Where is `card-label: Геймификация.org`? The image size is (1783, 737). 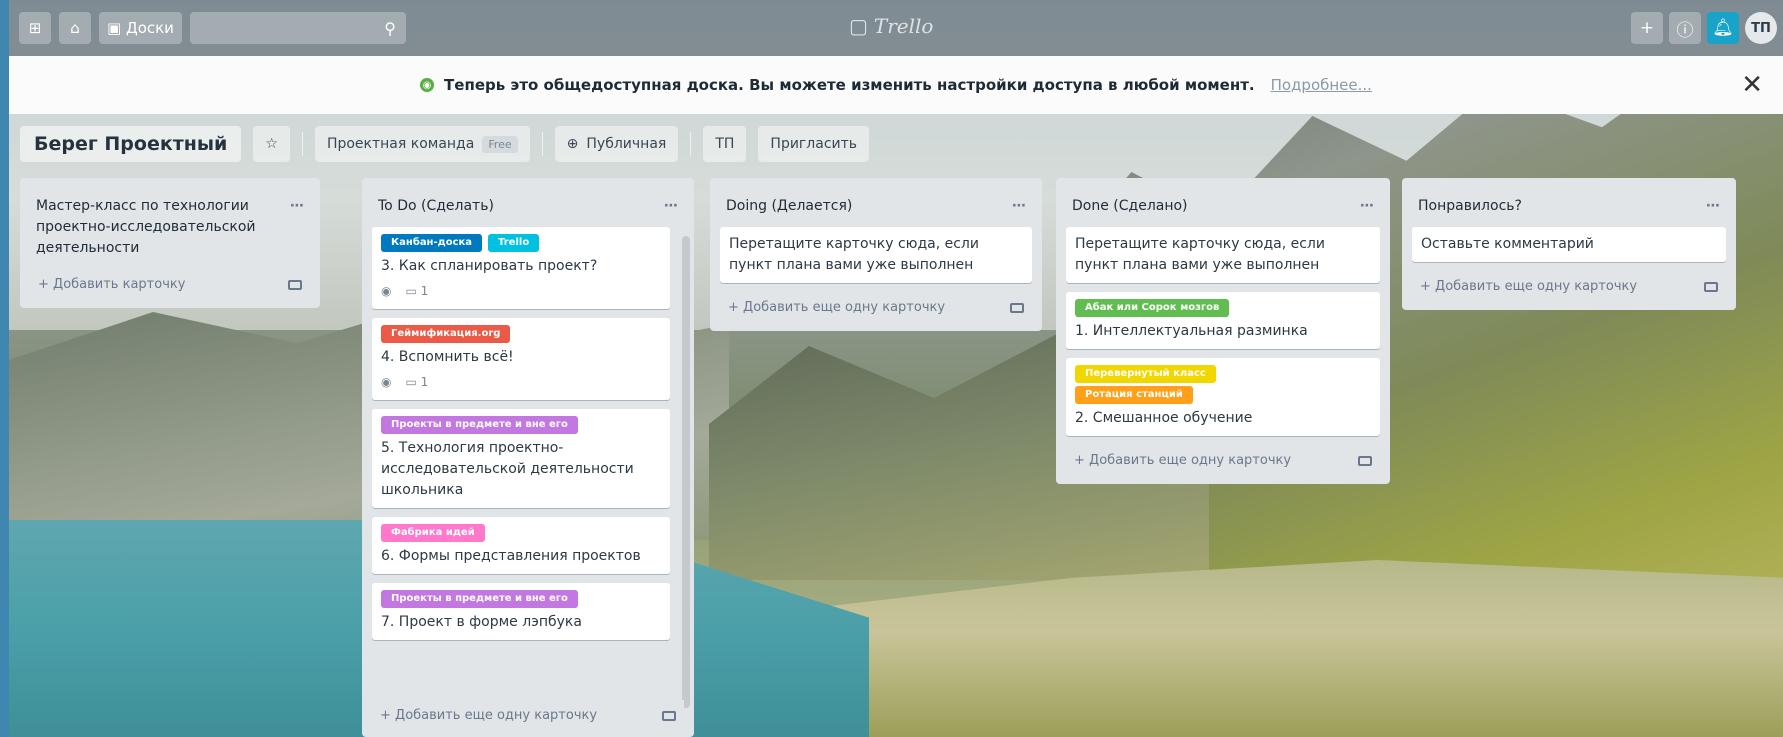 card-label: Геймификация.org is located at coordinates (446, 334).